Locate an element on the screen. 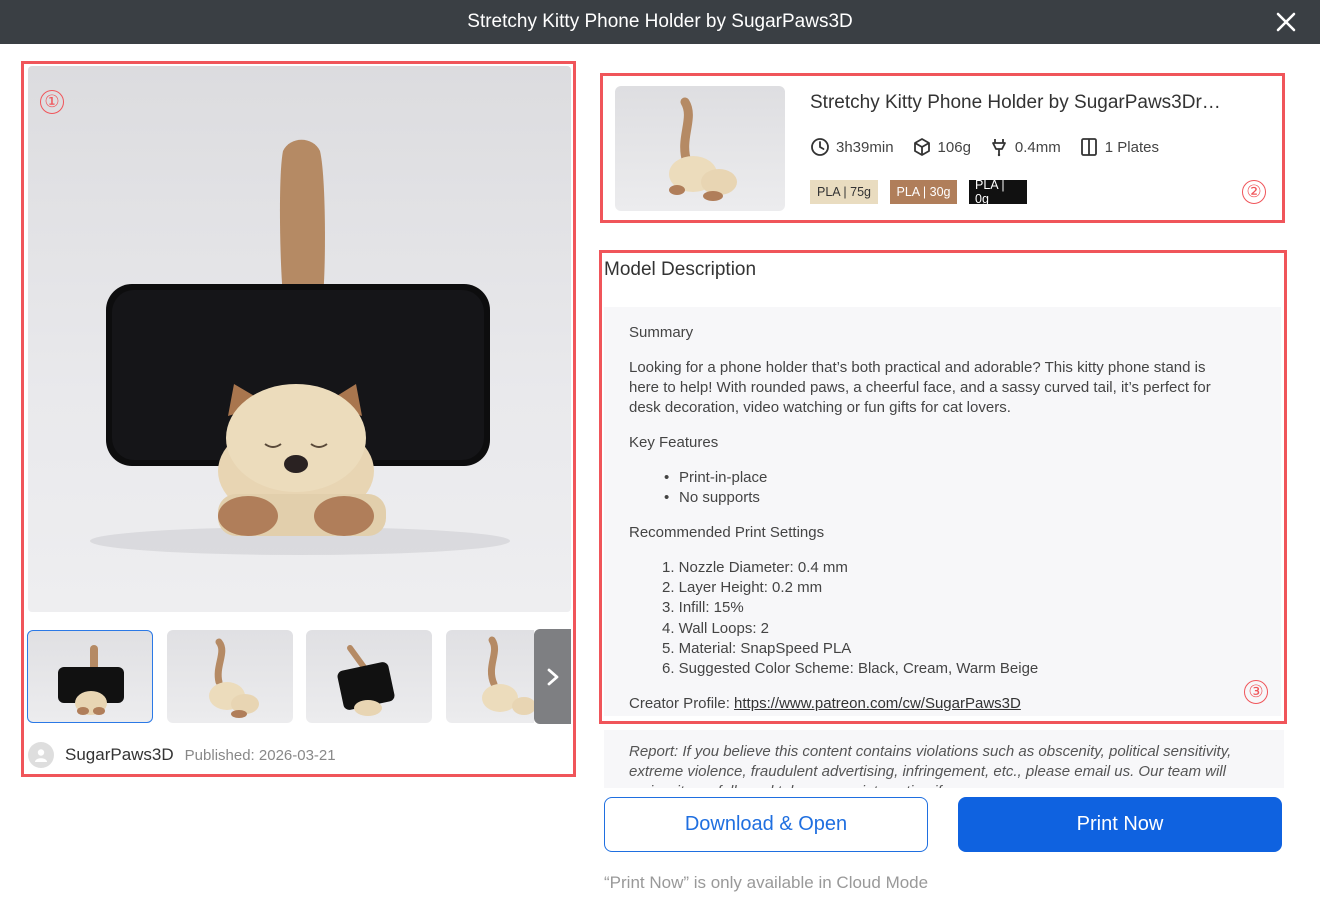 This screenshot has width=1320, height=924. annotation-number-1: ① is located at coordinates (52, 102).